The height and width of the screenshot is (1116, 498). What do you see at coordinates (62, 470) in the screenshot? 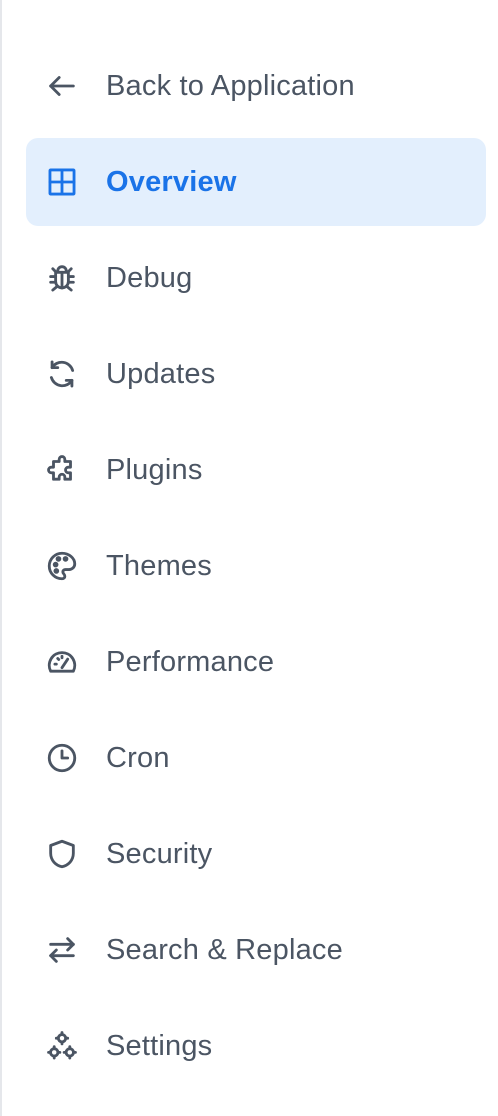
I see `puzzle-icon` at bounding box center [62, 470].